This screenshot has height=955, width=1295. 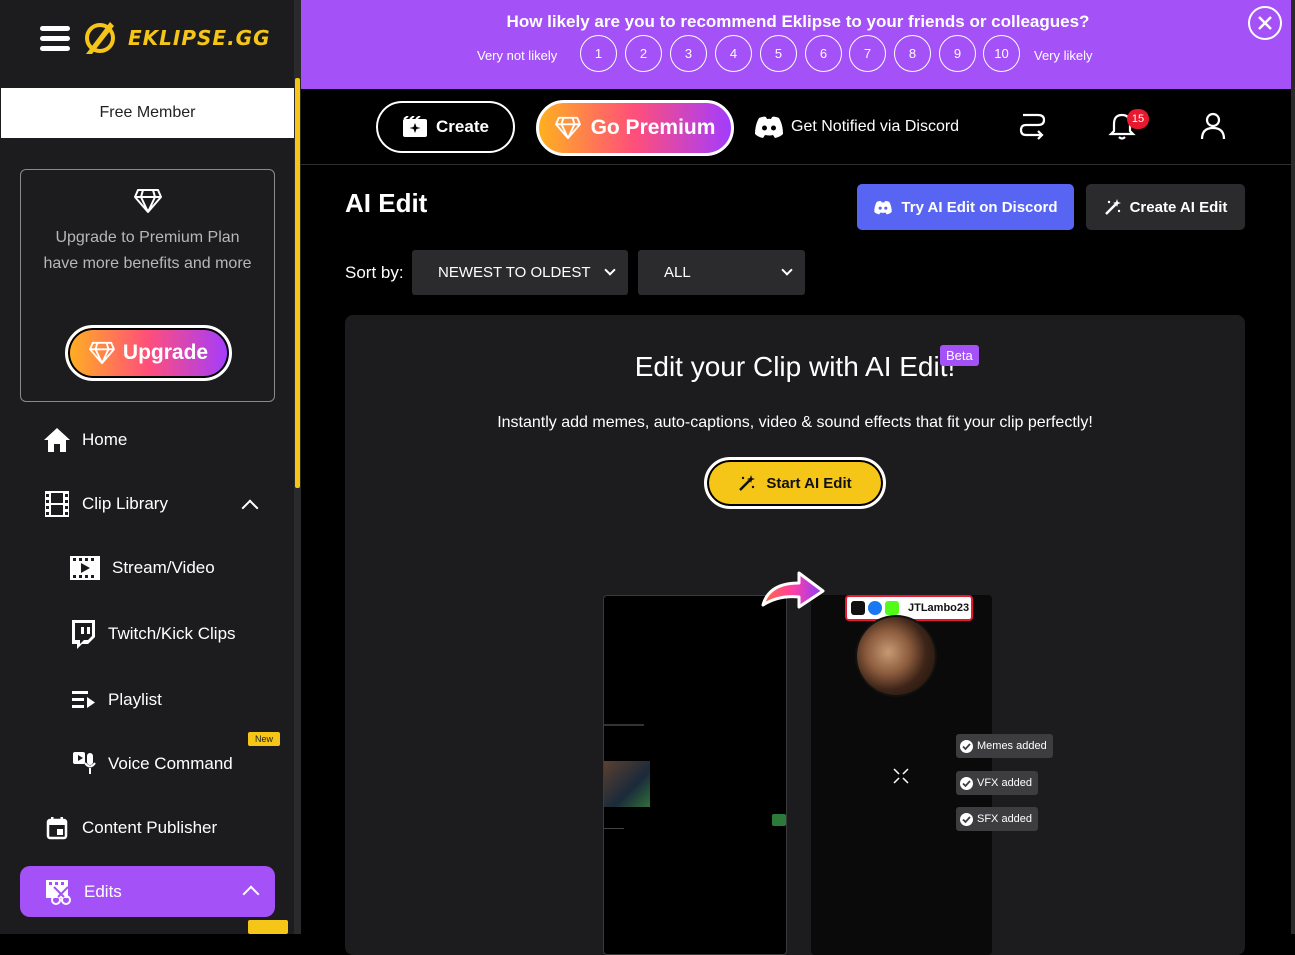 I want to click on gameplay-thumbnail, so click(x=627, y=784).